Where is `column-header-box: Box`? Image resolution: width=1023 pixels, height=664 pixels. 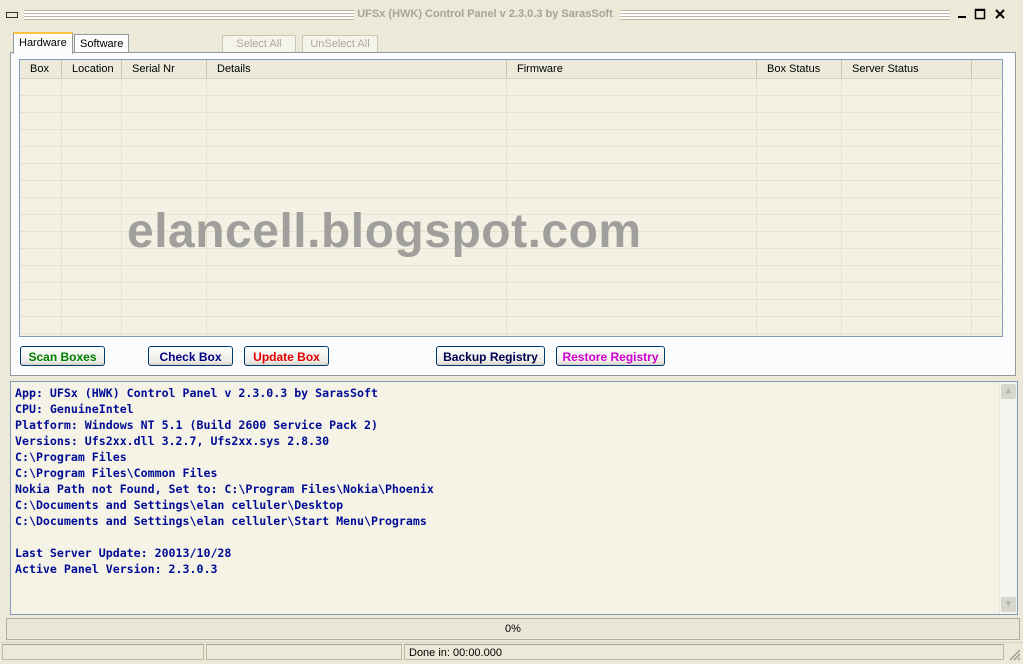
column-header-box: Box is located at coordinates (41, 69).